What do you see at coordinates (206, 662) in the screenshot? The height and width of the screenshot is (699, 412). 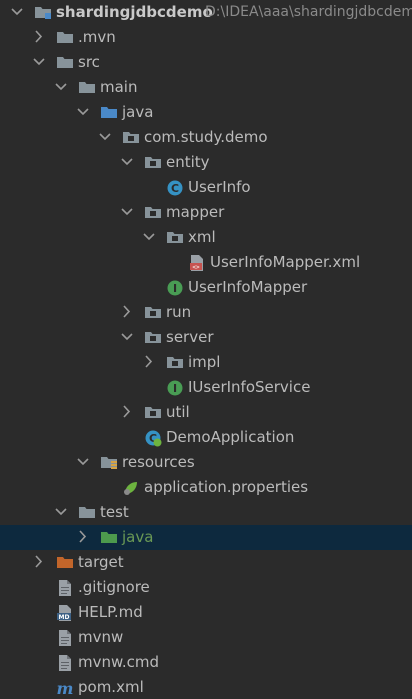 I see `tree-row-mvnw-cmd: mvnw.cmd` at bounding box center [206, 662].